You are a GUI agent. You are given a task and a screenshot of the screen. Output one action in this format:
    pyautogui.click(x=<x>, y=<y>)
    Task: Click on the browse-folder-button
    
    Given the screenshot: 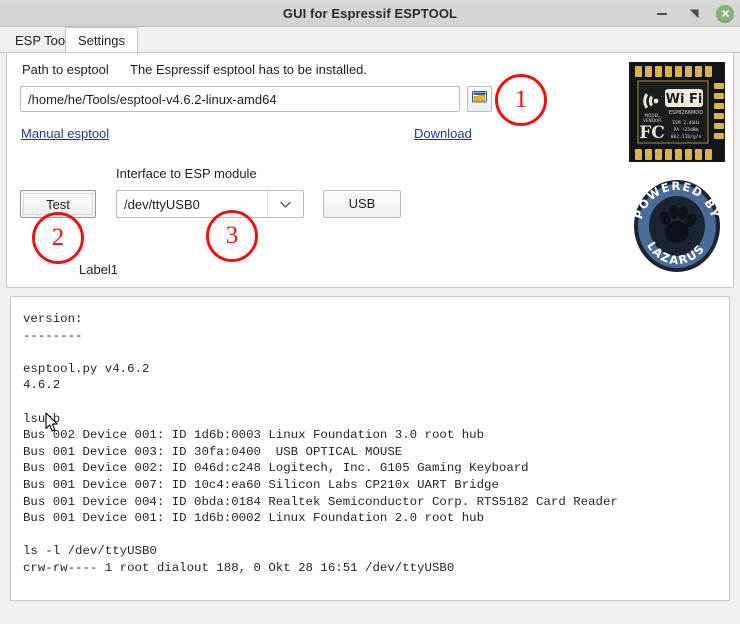 What is the action you would take?
    pyautogui.click(x=479, y=99)
    